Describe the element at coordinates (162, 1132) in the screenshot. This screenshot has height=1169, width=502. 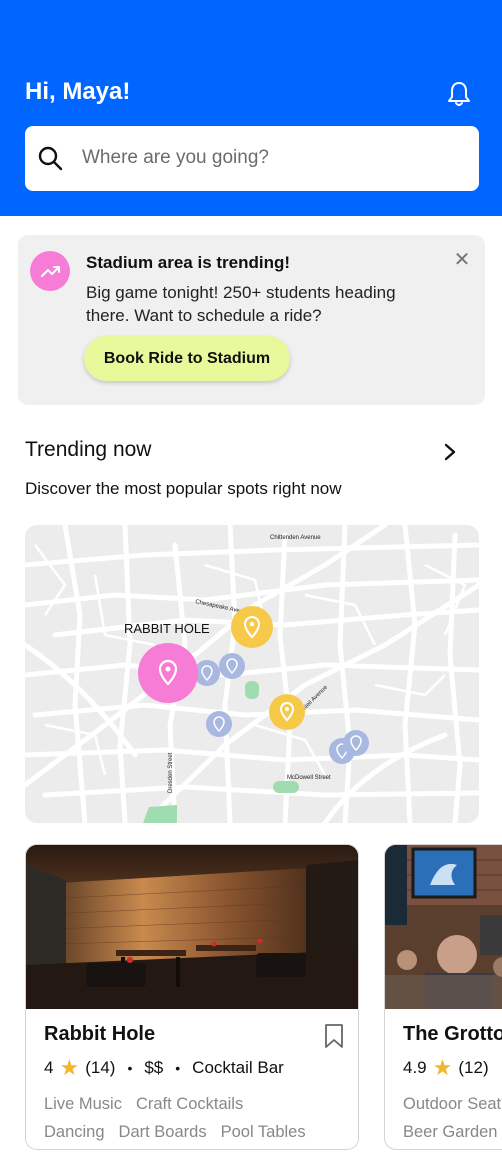
I see `tag: Dart Boards` at that location.